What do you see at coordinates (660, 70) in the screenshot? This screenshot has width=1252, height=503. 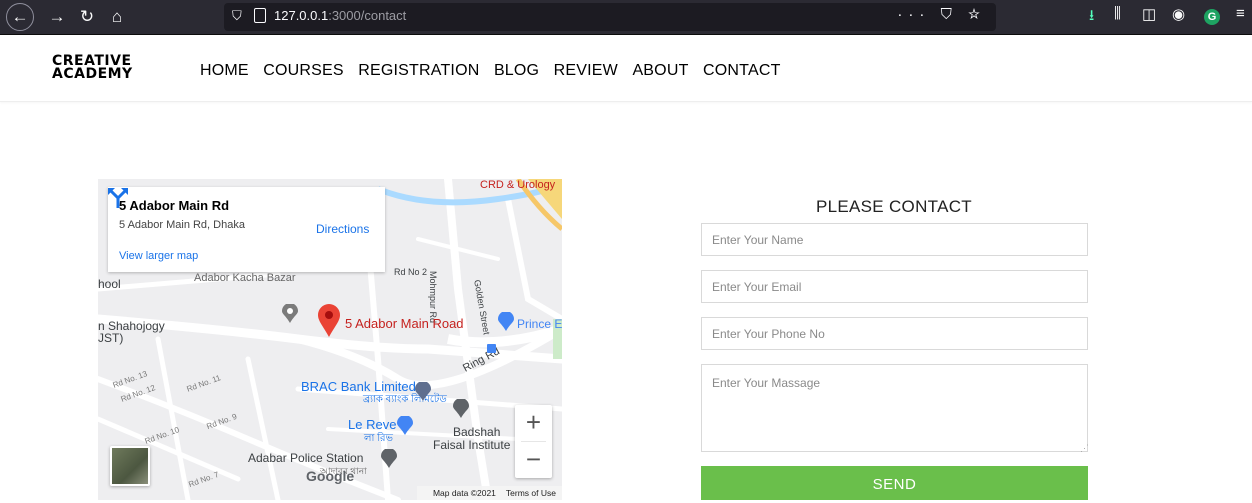 I see `nav-about: ABOUT` at bounding box center [660, 70].